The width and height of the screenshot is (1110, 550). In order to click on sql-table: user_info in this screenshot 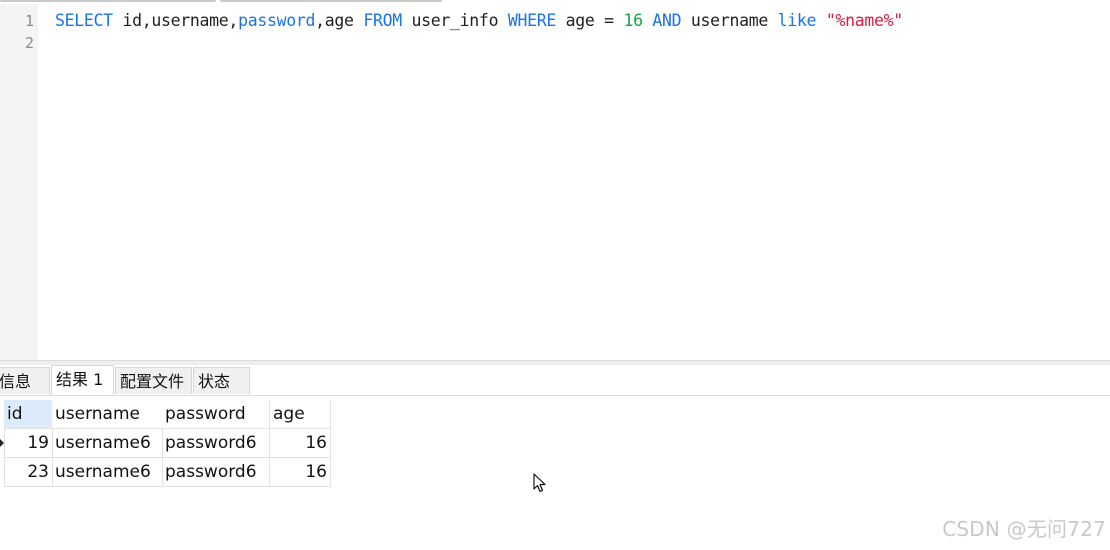, I will do `click(454, 20)`.